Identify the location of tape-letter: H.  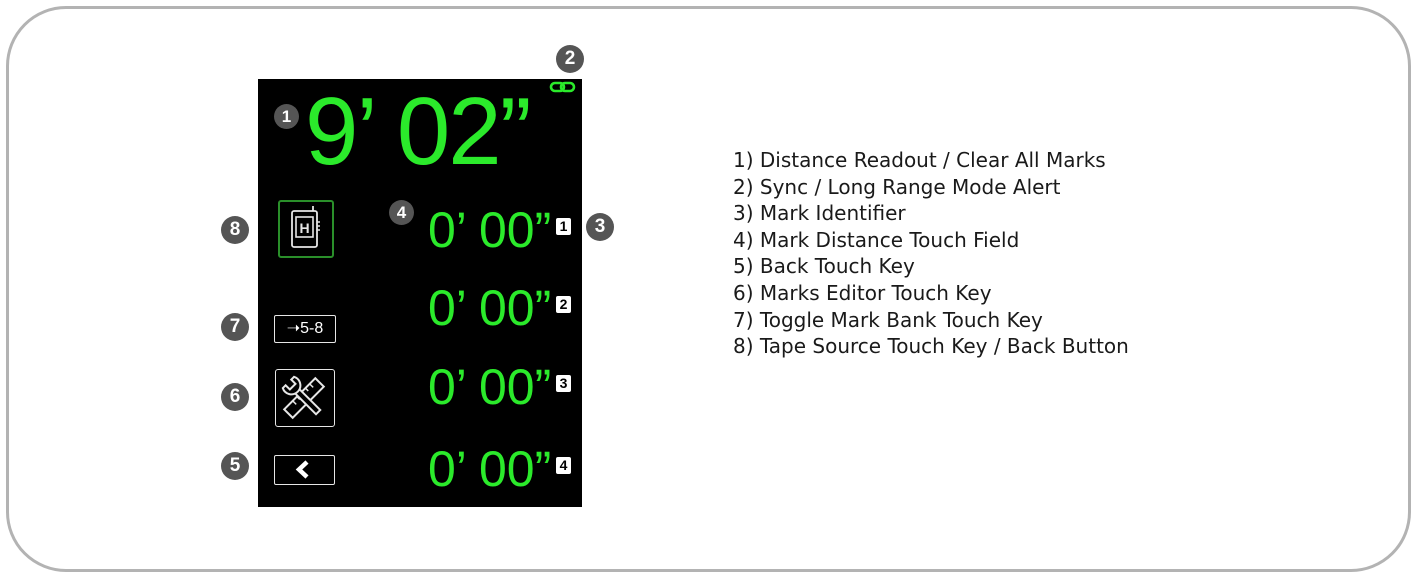
(304, 228).